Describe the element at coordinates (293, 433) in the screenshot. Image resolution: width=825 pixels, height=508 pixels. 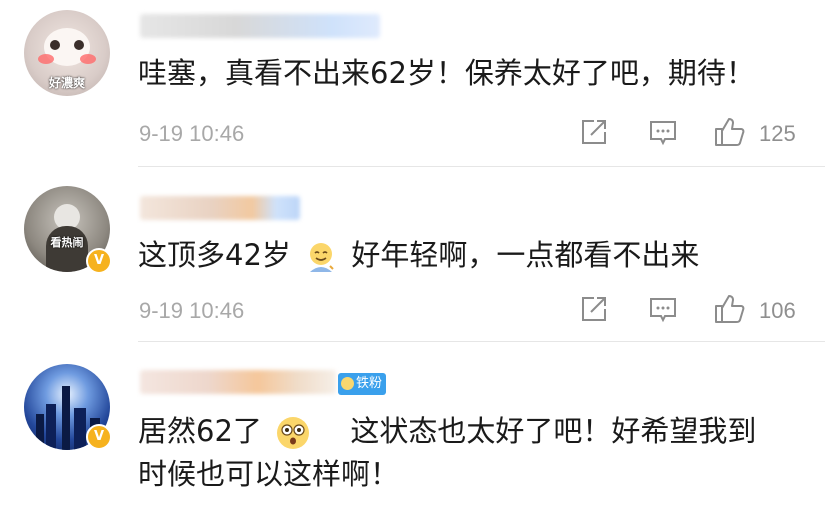
I see `shocked-emoji` at that location.